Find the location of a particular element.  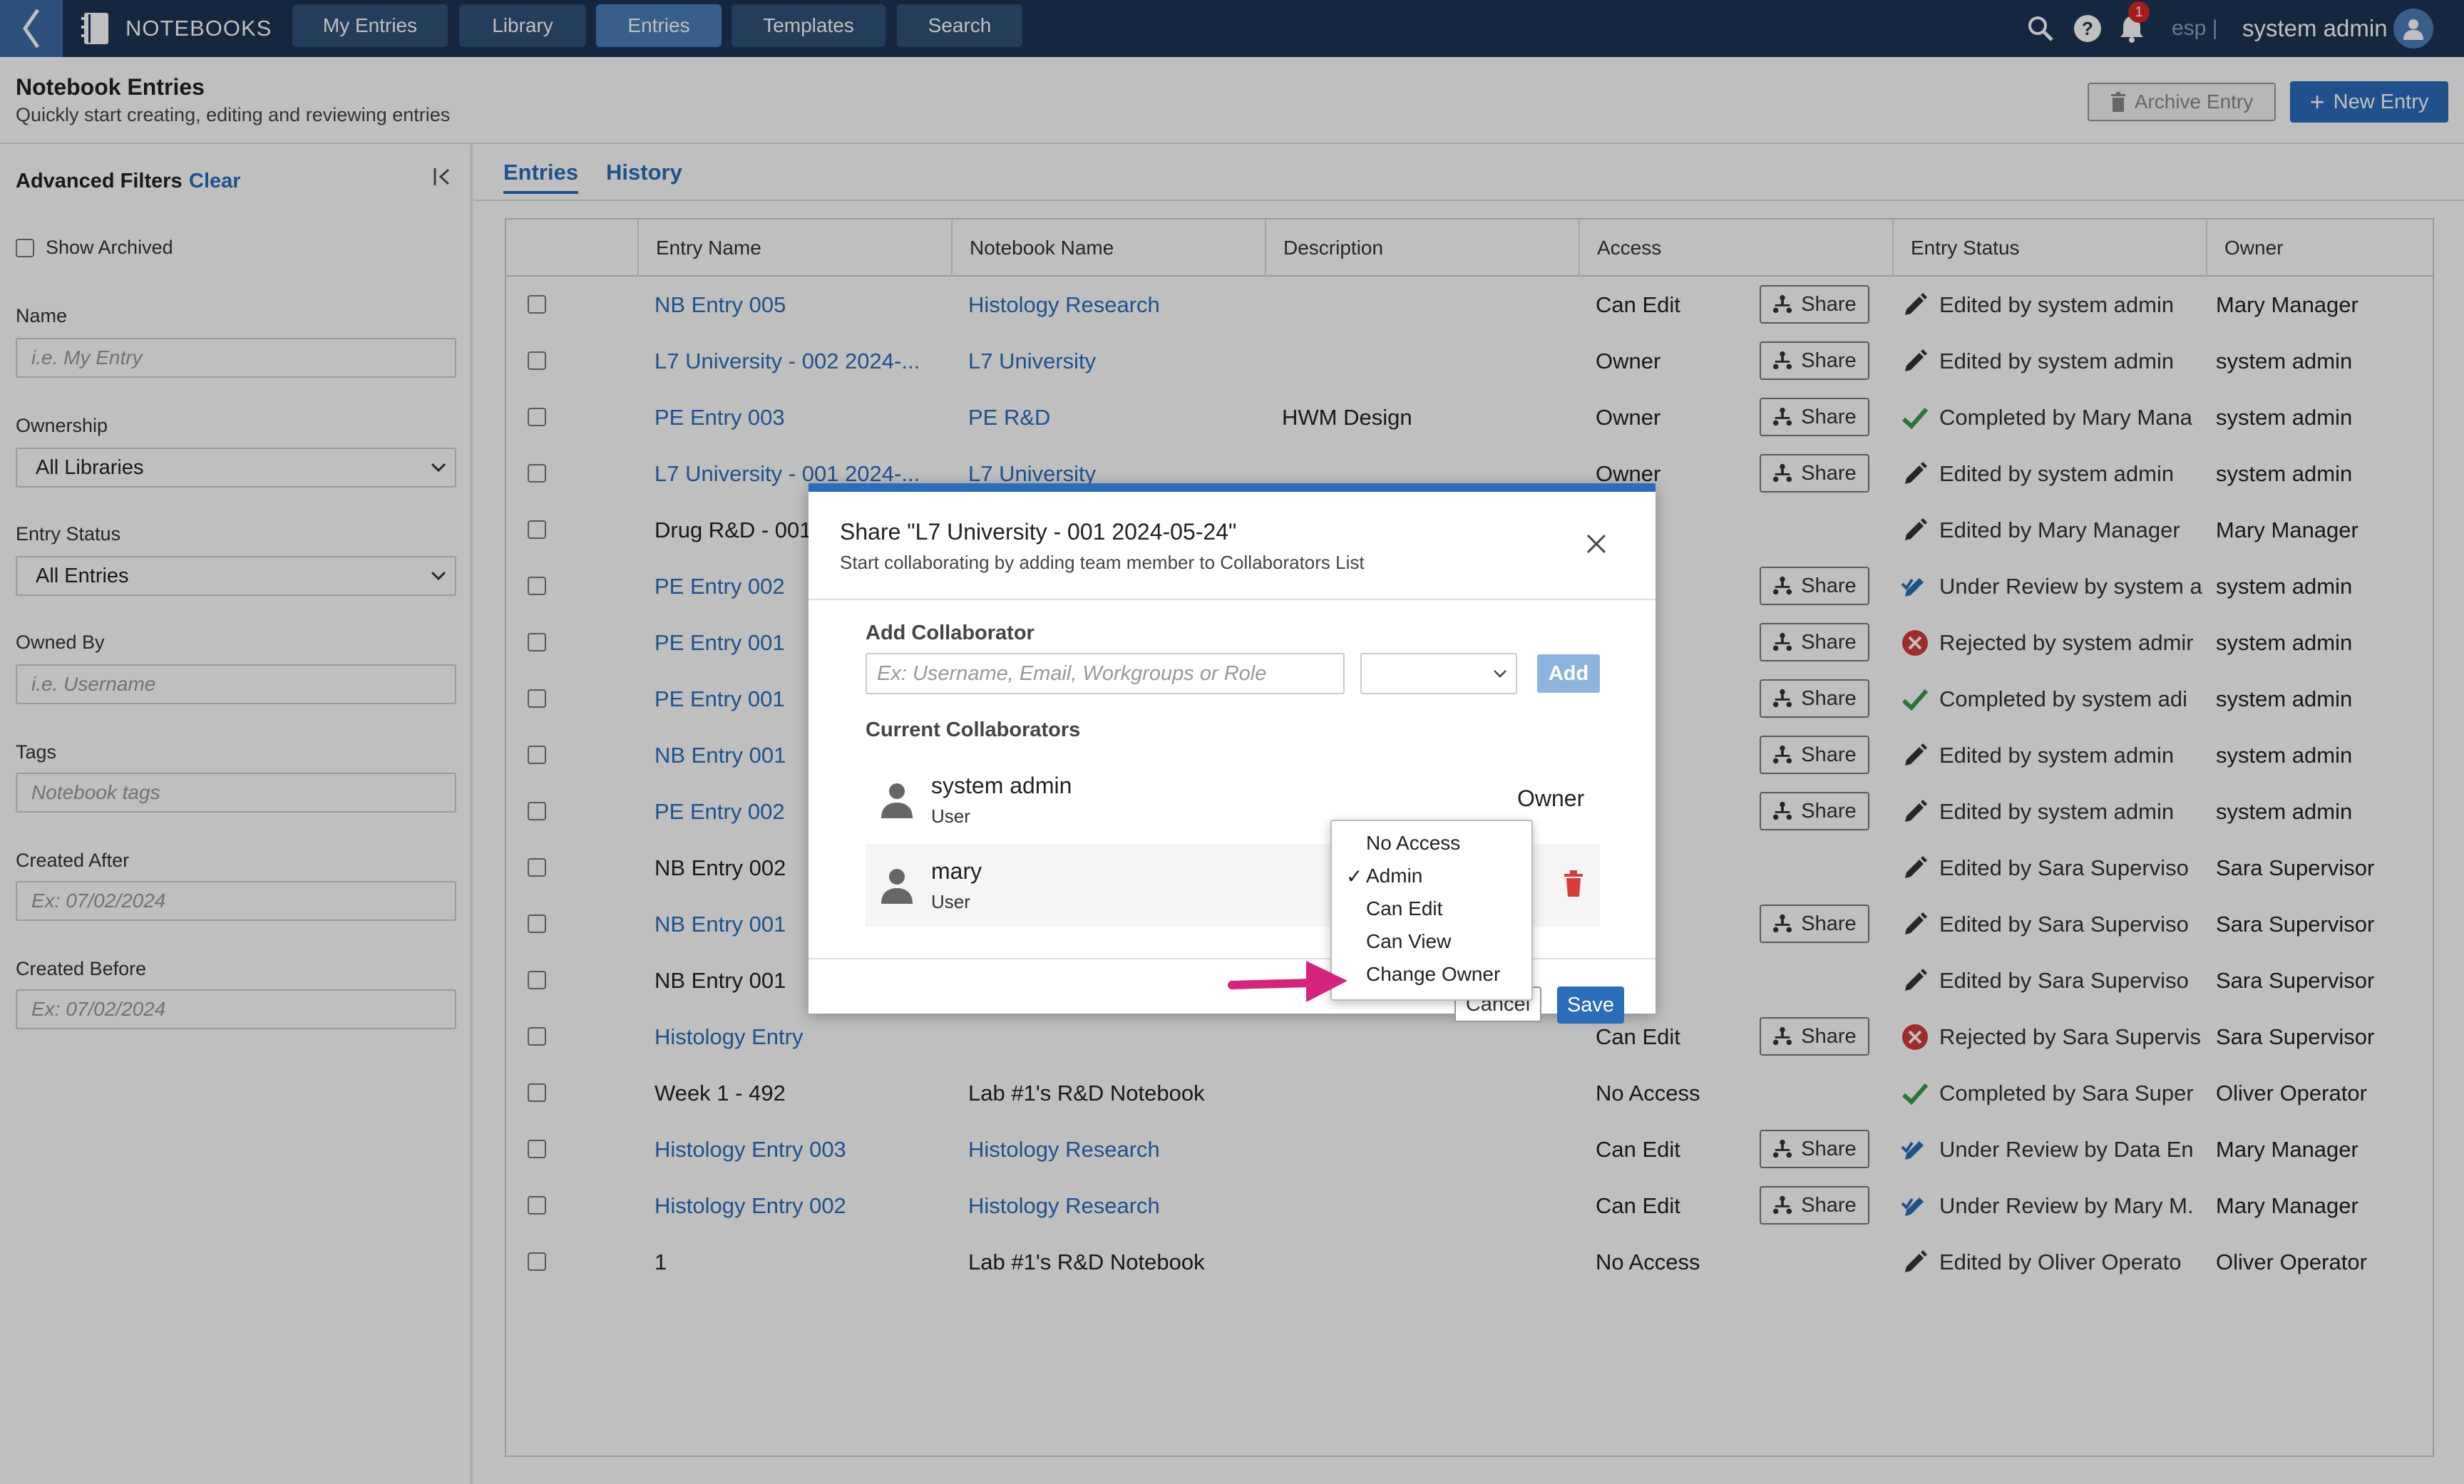

collaborator-role: Owner is located at coordinates (1551, 798).